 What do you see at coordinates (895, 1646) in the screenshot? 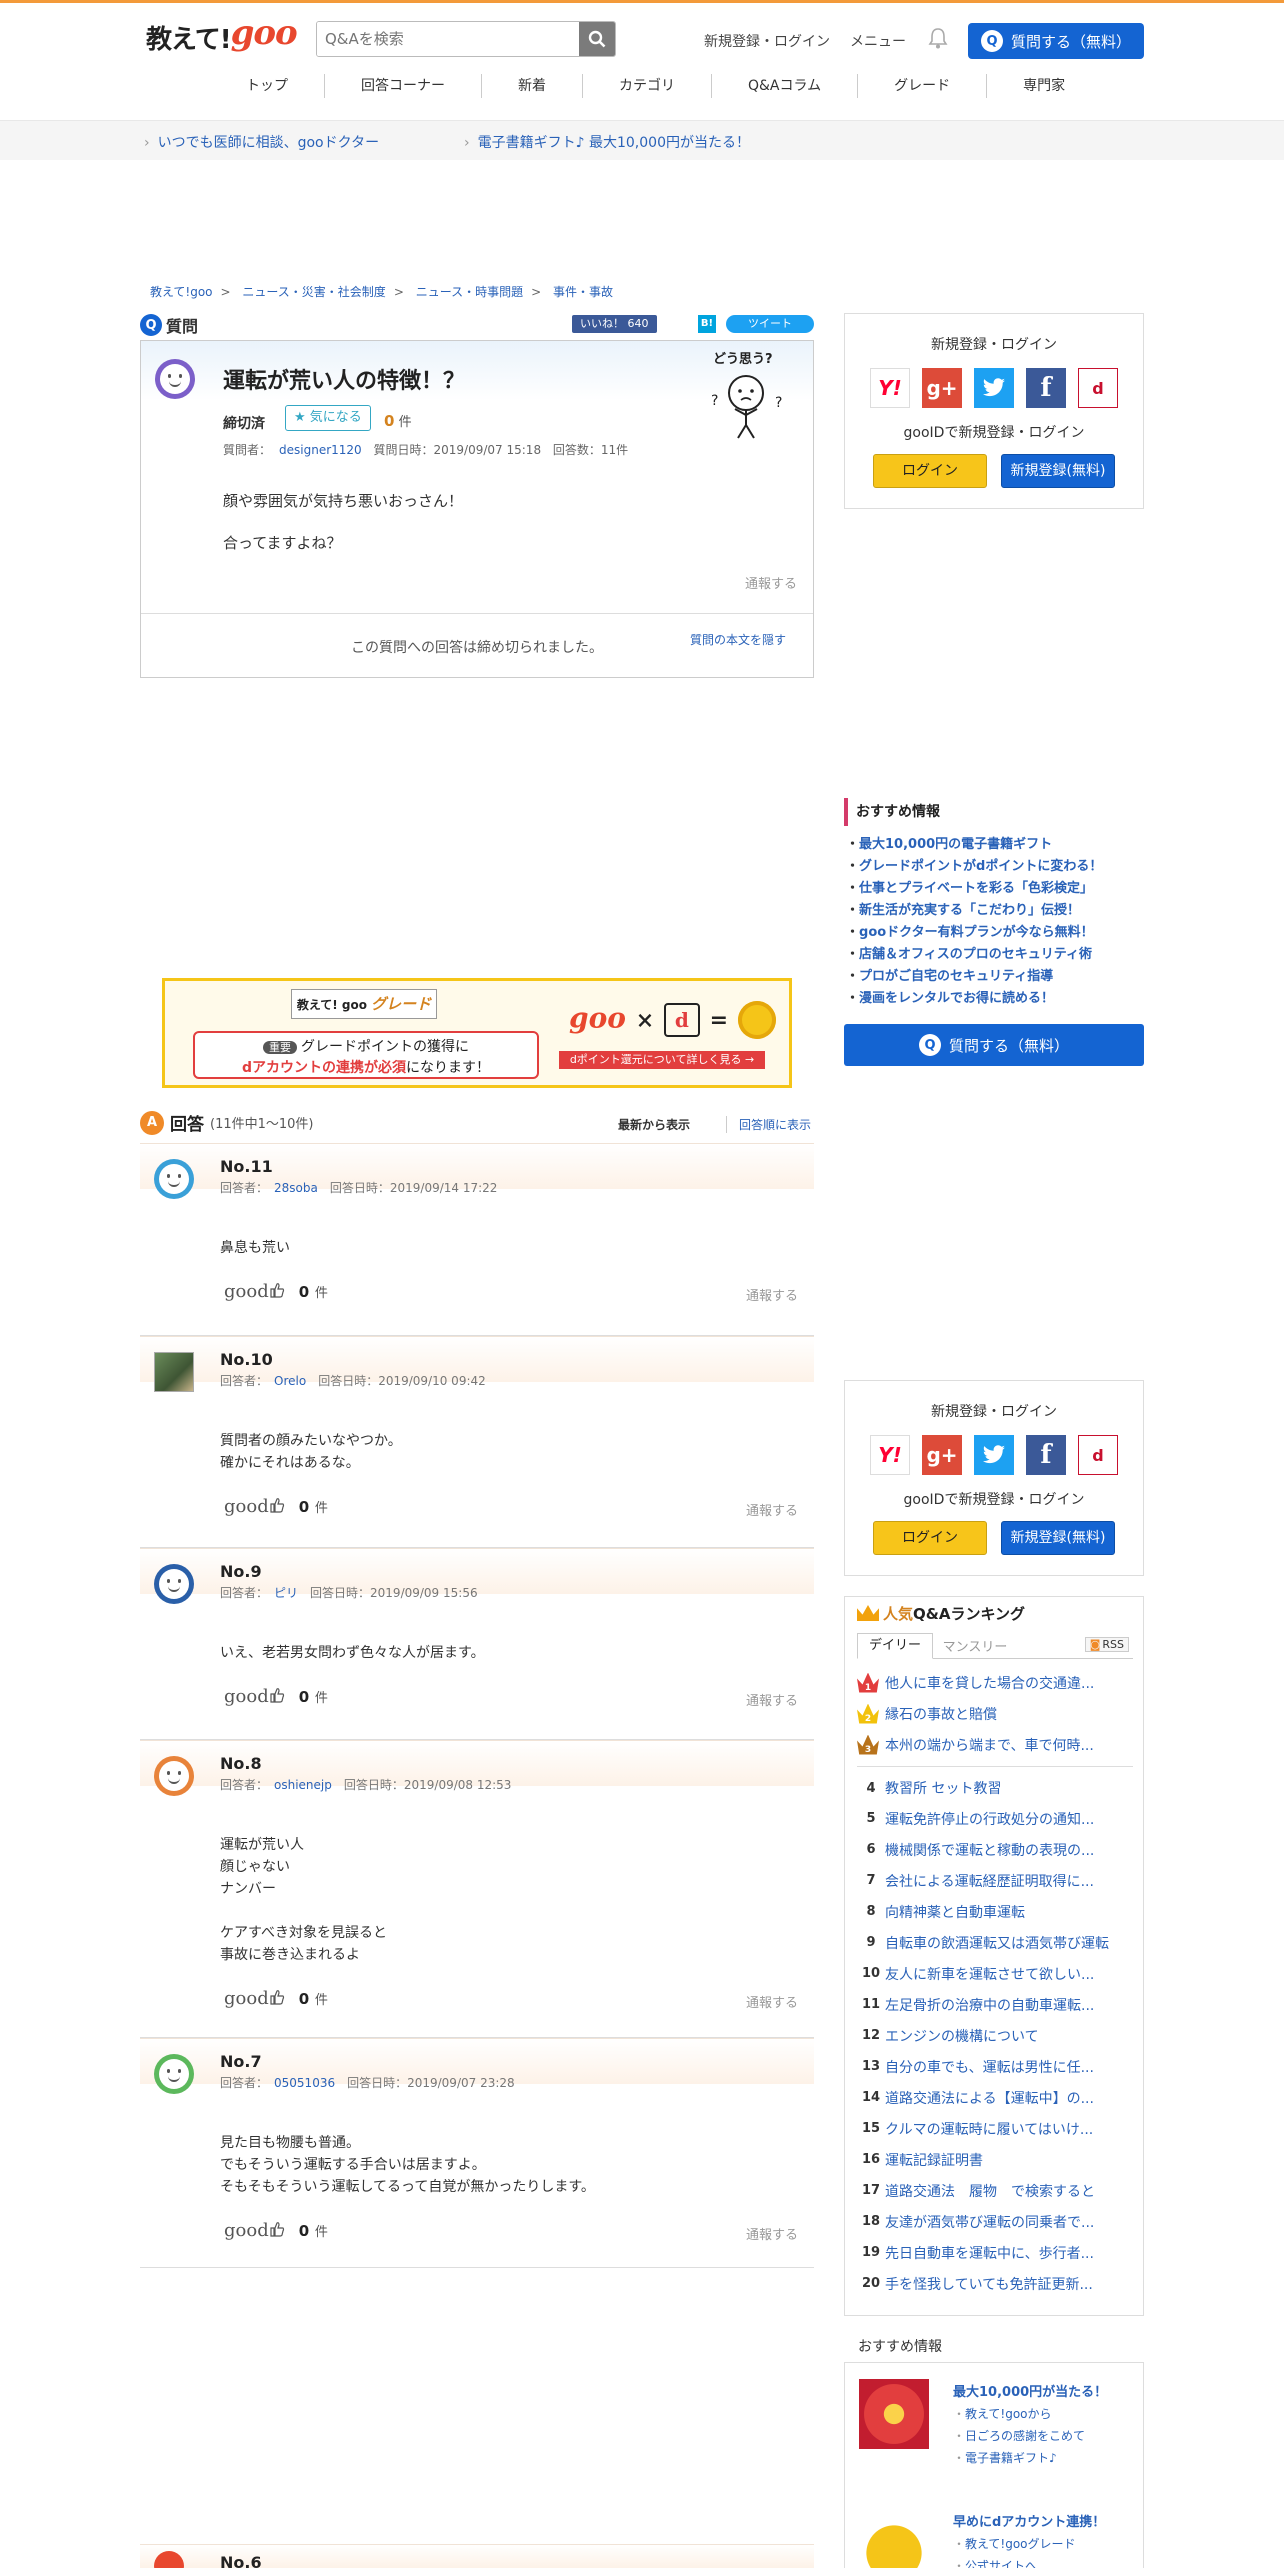
I see `tab-daily: デイリー` at bounding box center [895, 1646].